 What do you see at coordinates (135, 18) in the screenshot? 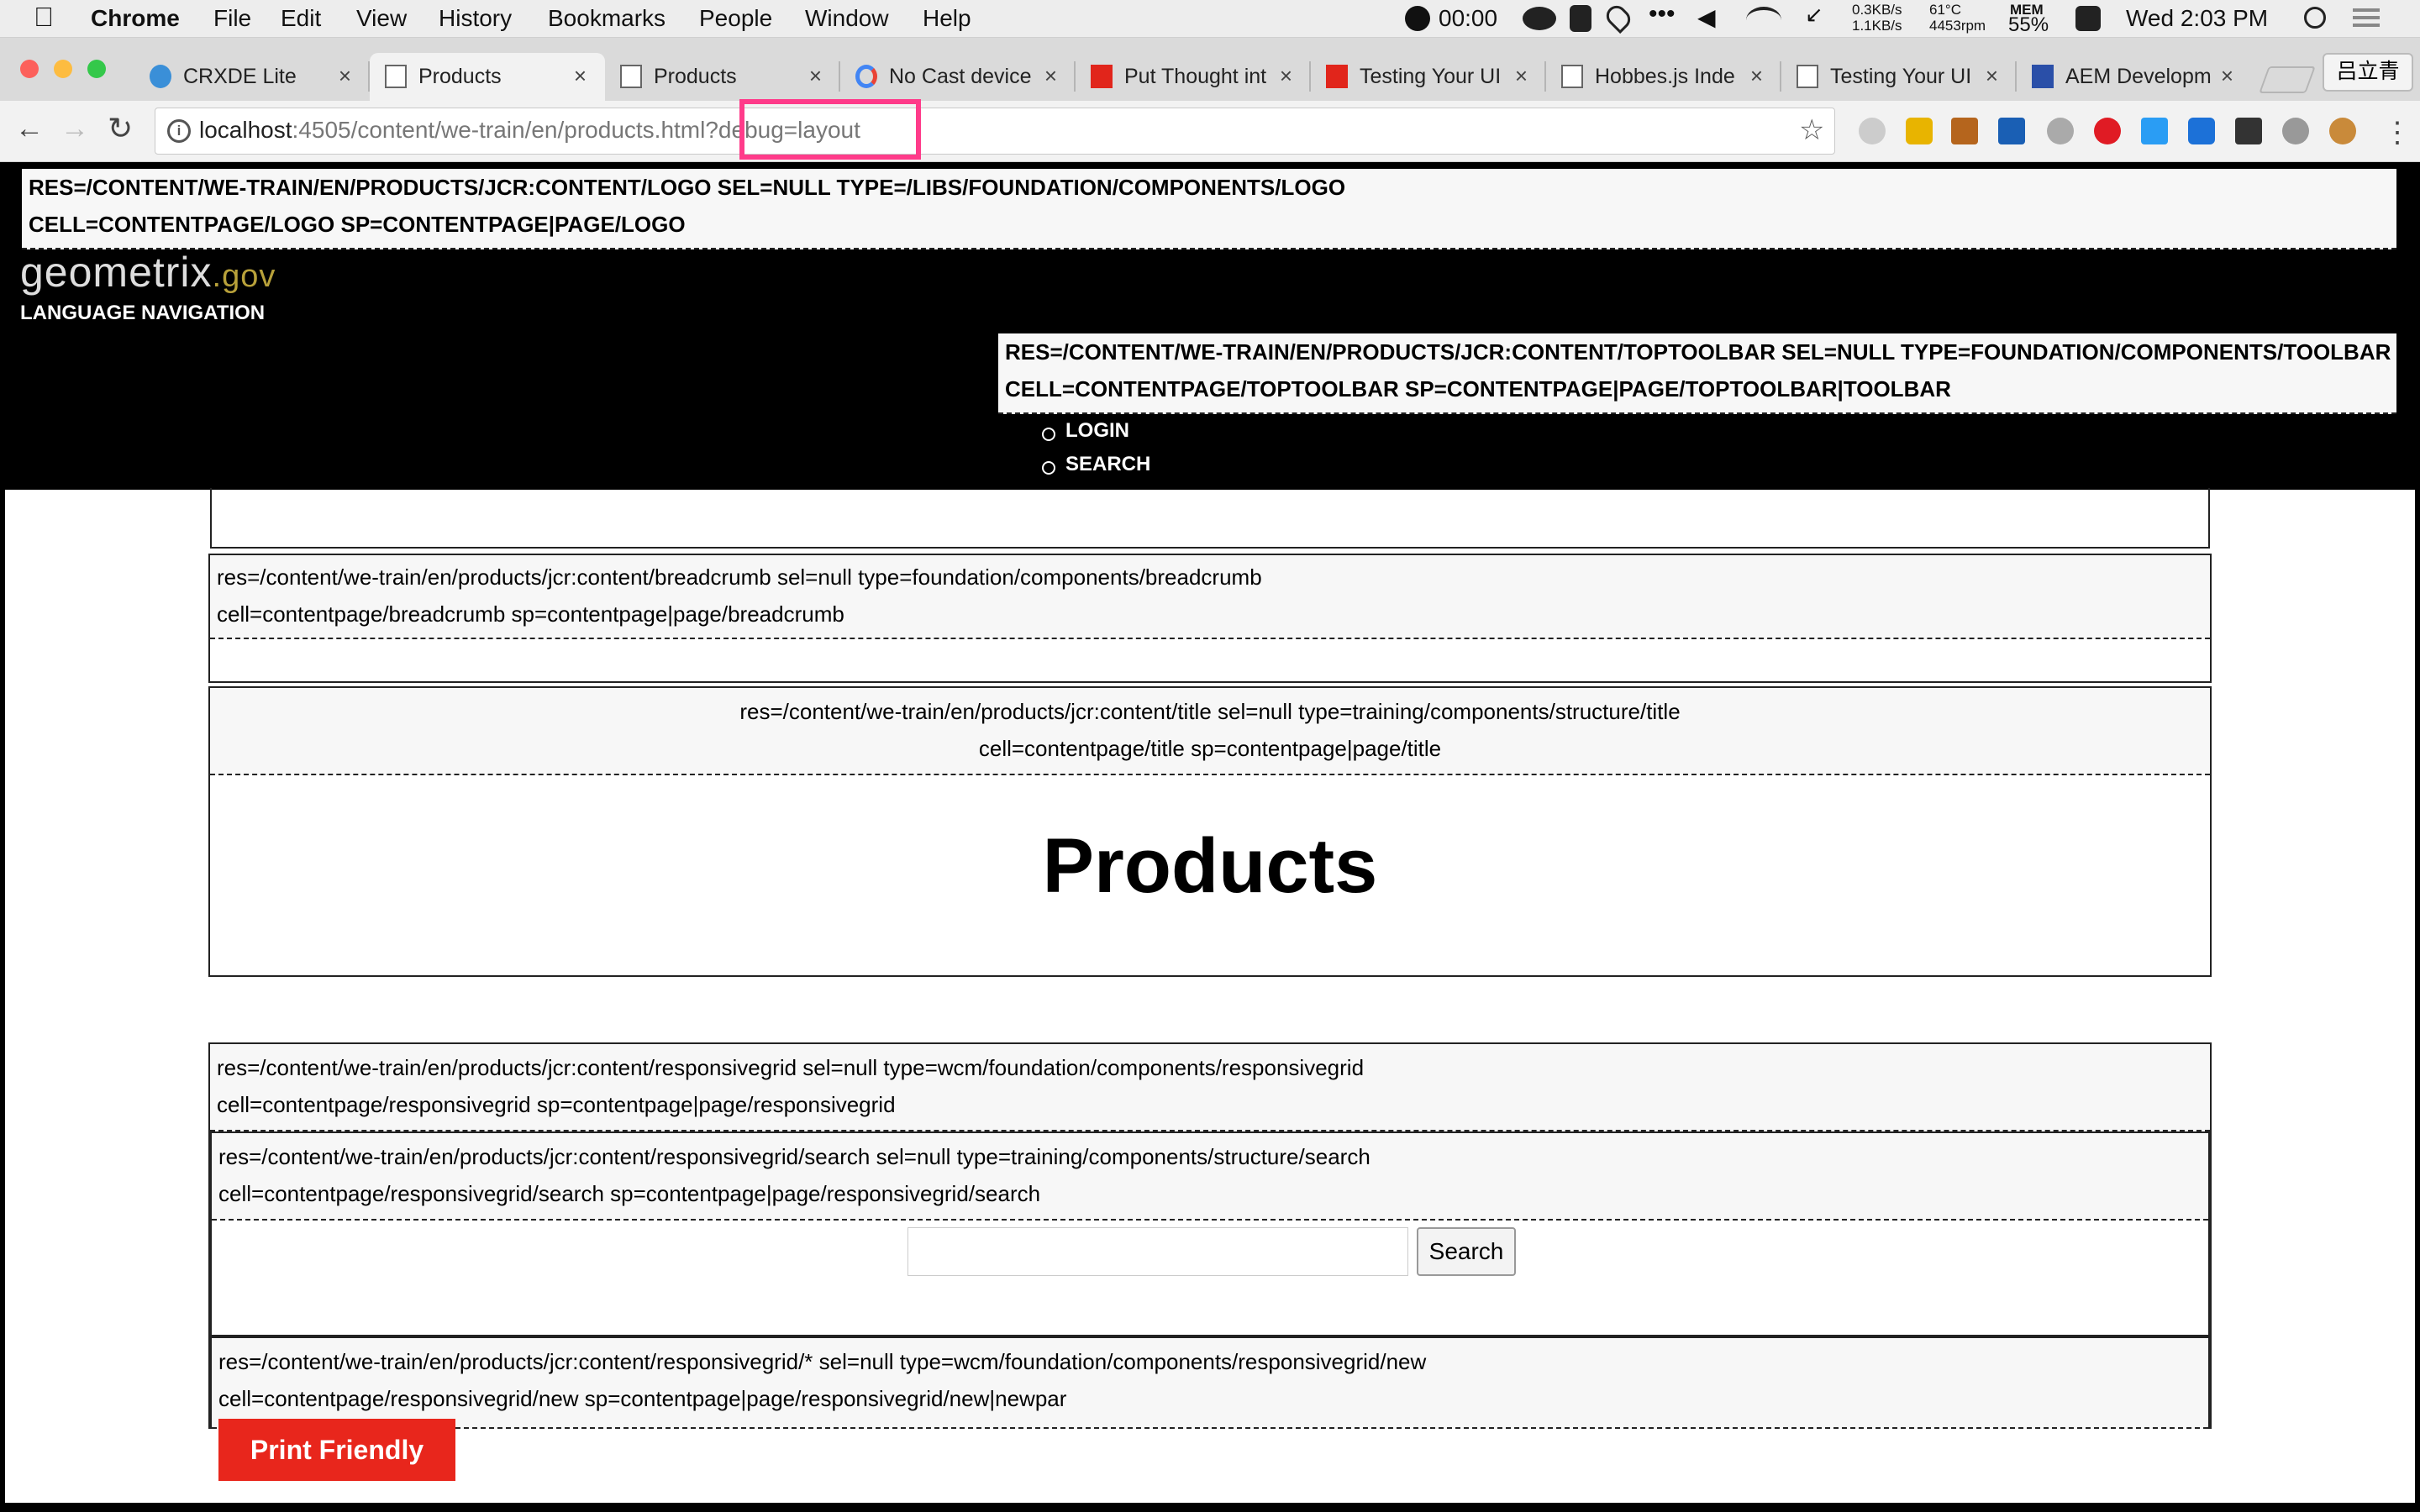
I see `app-menu-chrome: Chrome` at bounding box center [135, 18].